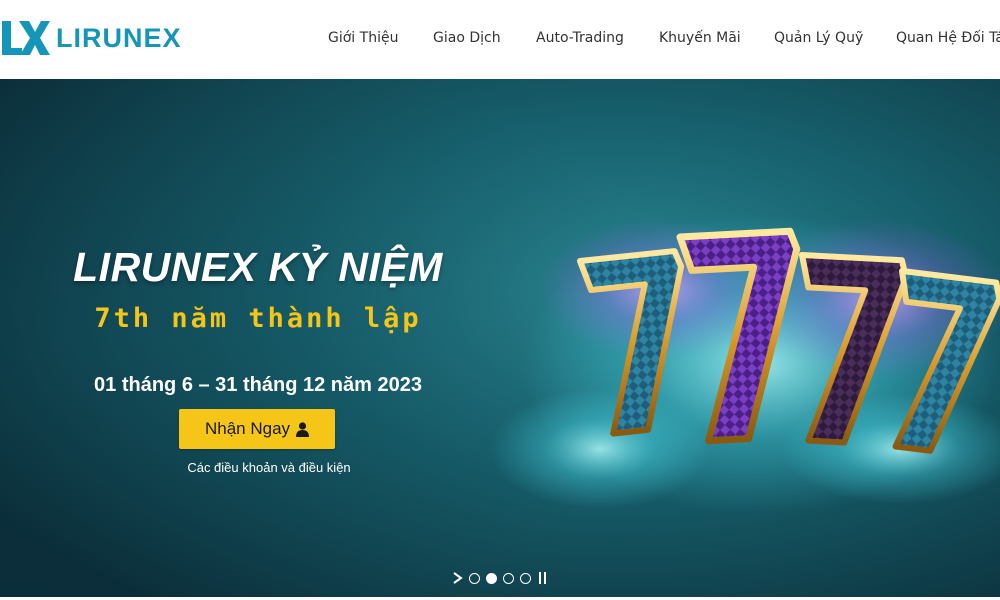 The height and width of the screenshot is (600, 1000). I want to click on promo-date-range: 01 tháng 6 – 31 tháng 12 năm 2023, so click(258, 385).